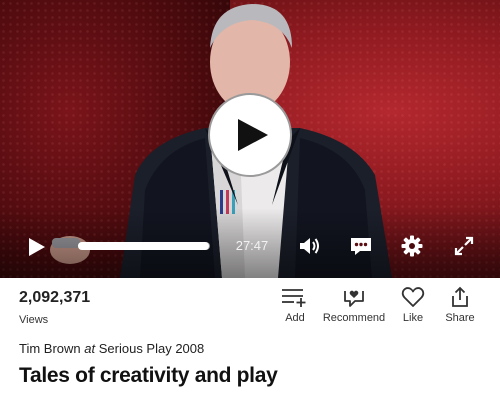 This screenshot has height=408, width=500. Describe the element at coordinates (354, 298) in the screenshot. I see `recommend-icon` at that location.